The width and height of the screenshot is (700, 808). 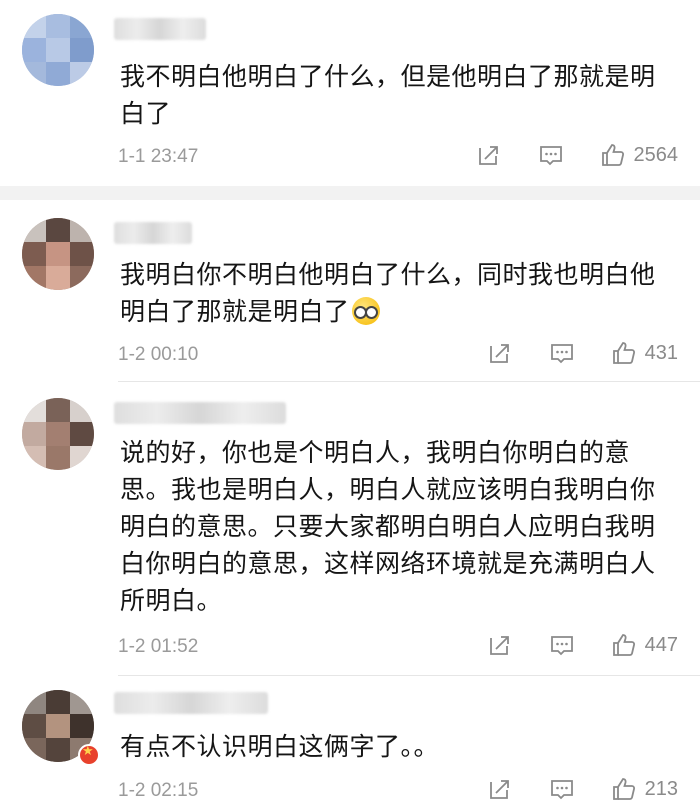 What do you see at coordinates (388, 95) in the screenshot?
I see `comment-text: 我不明白他明白了什么，但是他明白了那就是明白了` at bounding box center [388, 95].